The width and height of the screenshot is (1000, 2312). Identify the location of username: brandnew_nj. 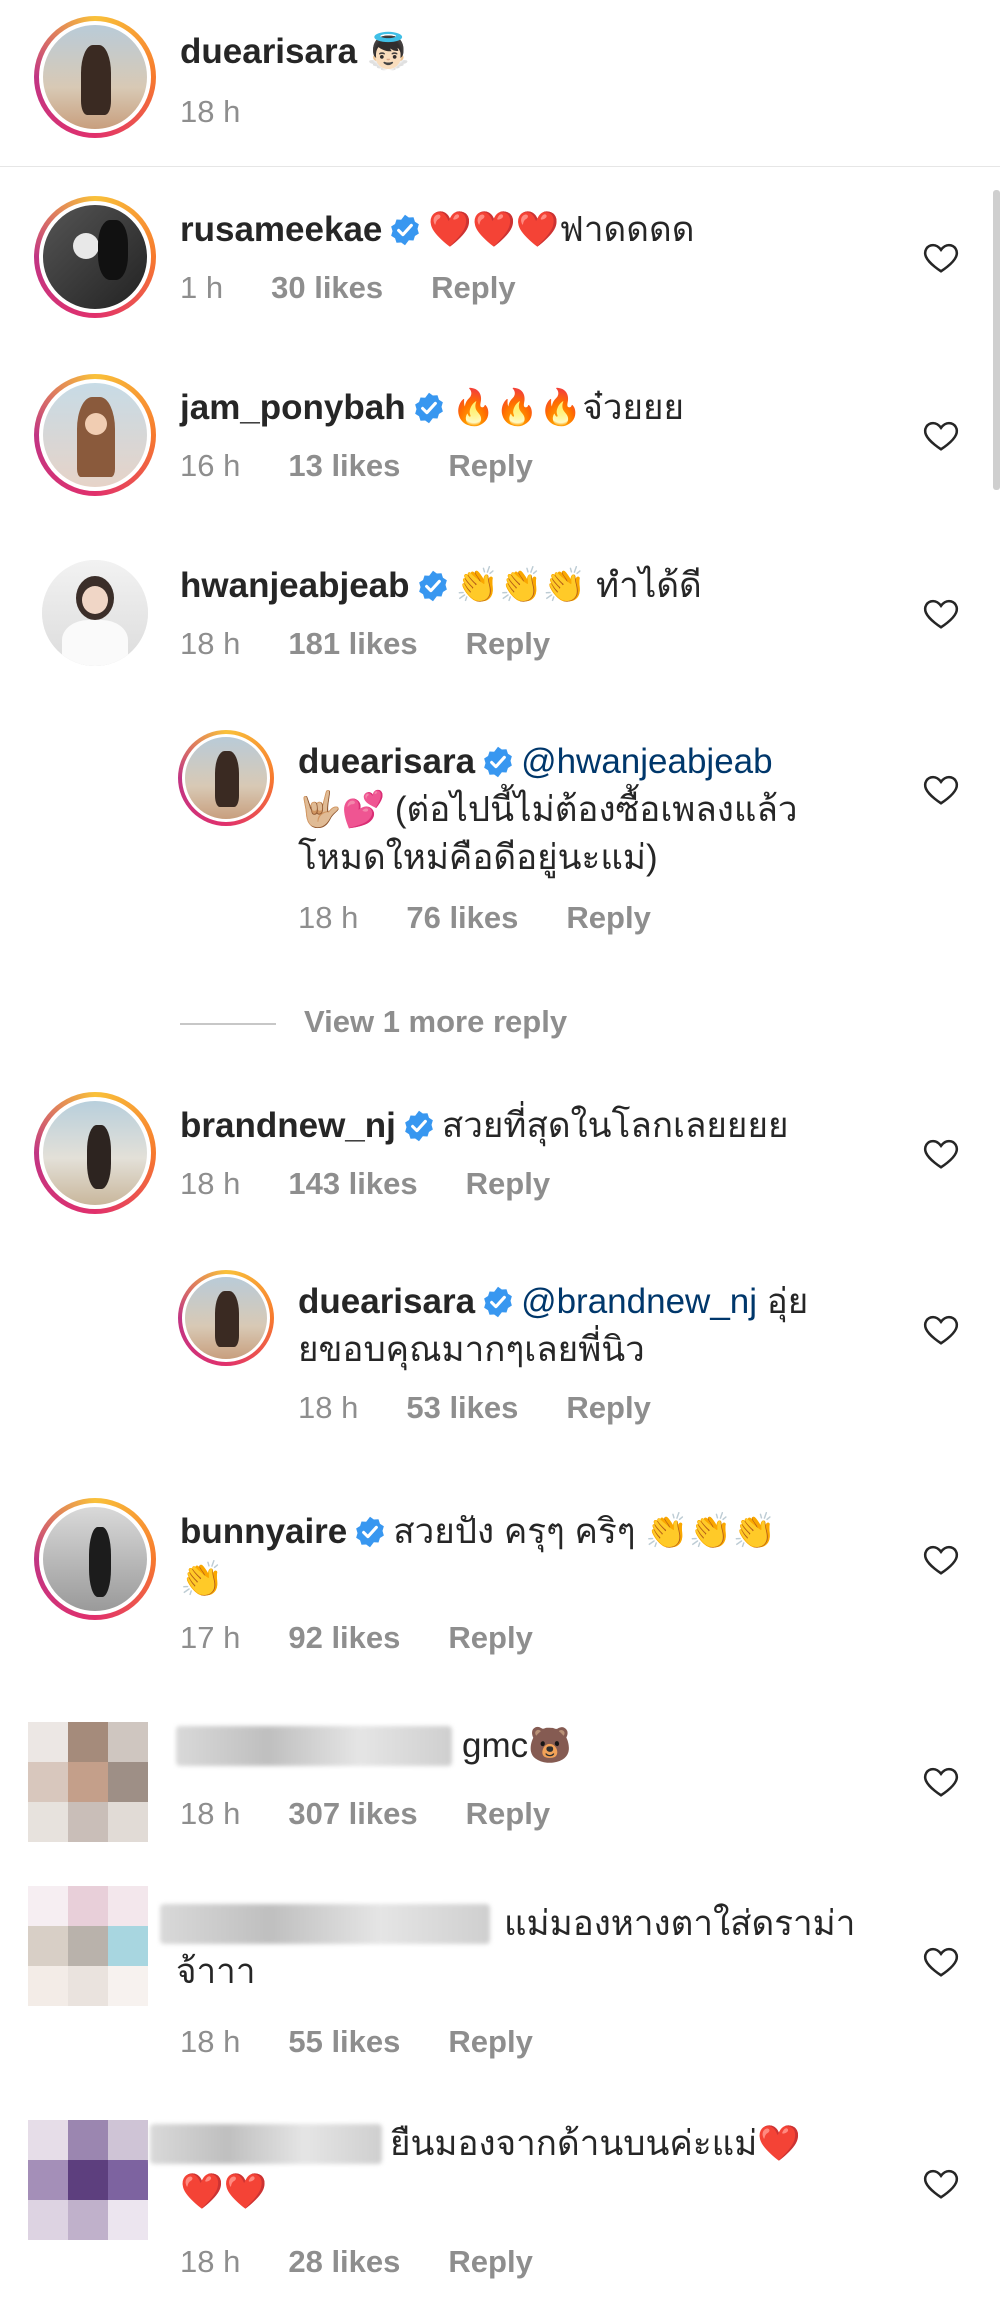
(288, 1125).